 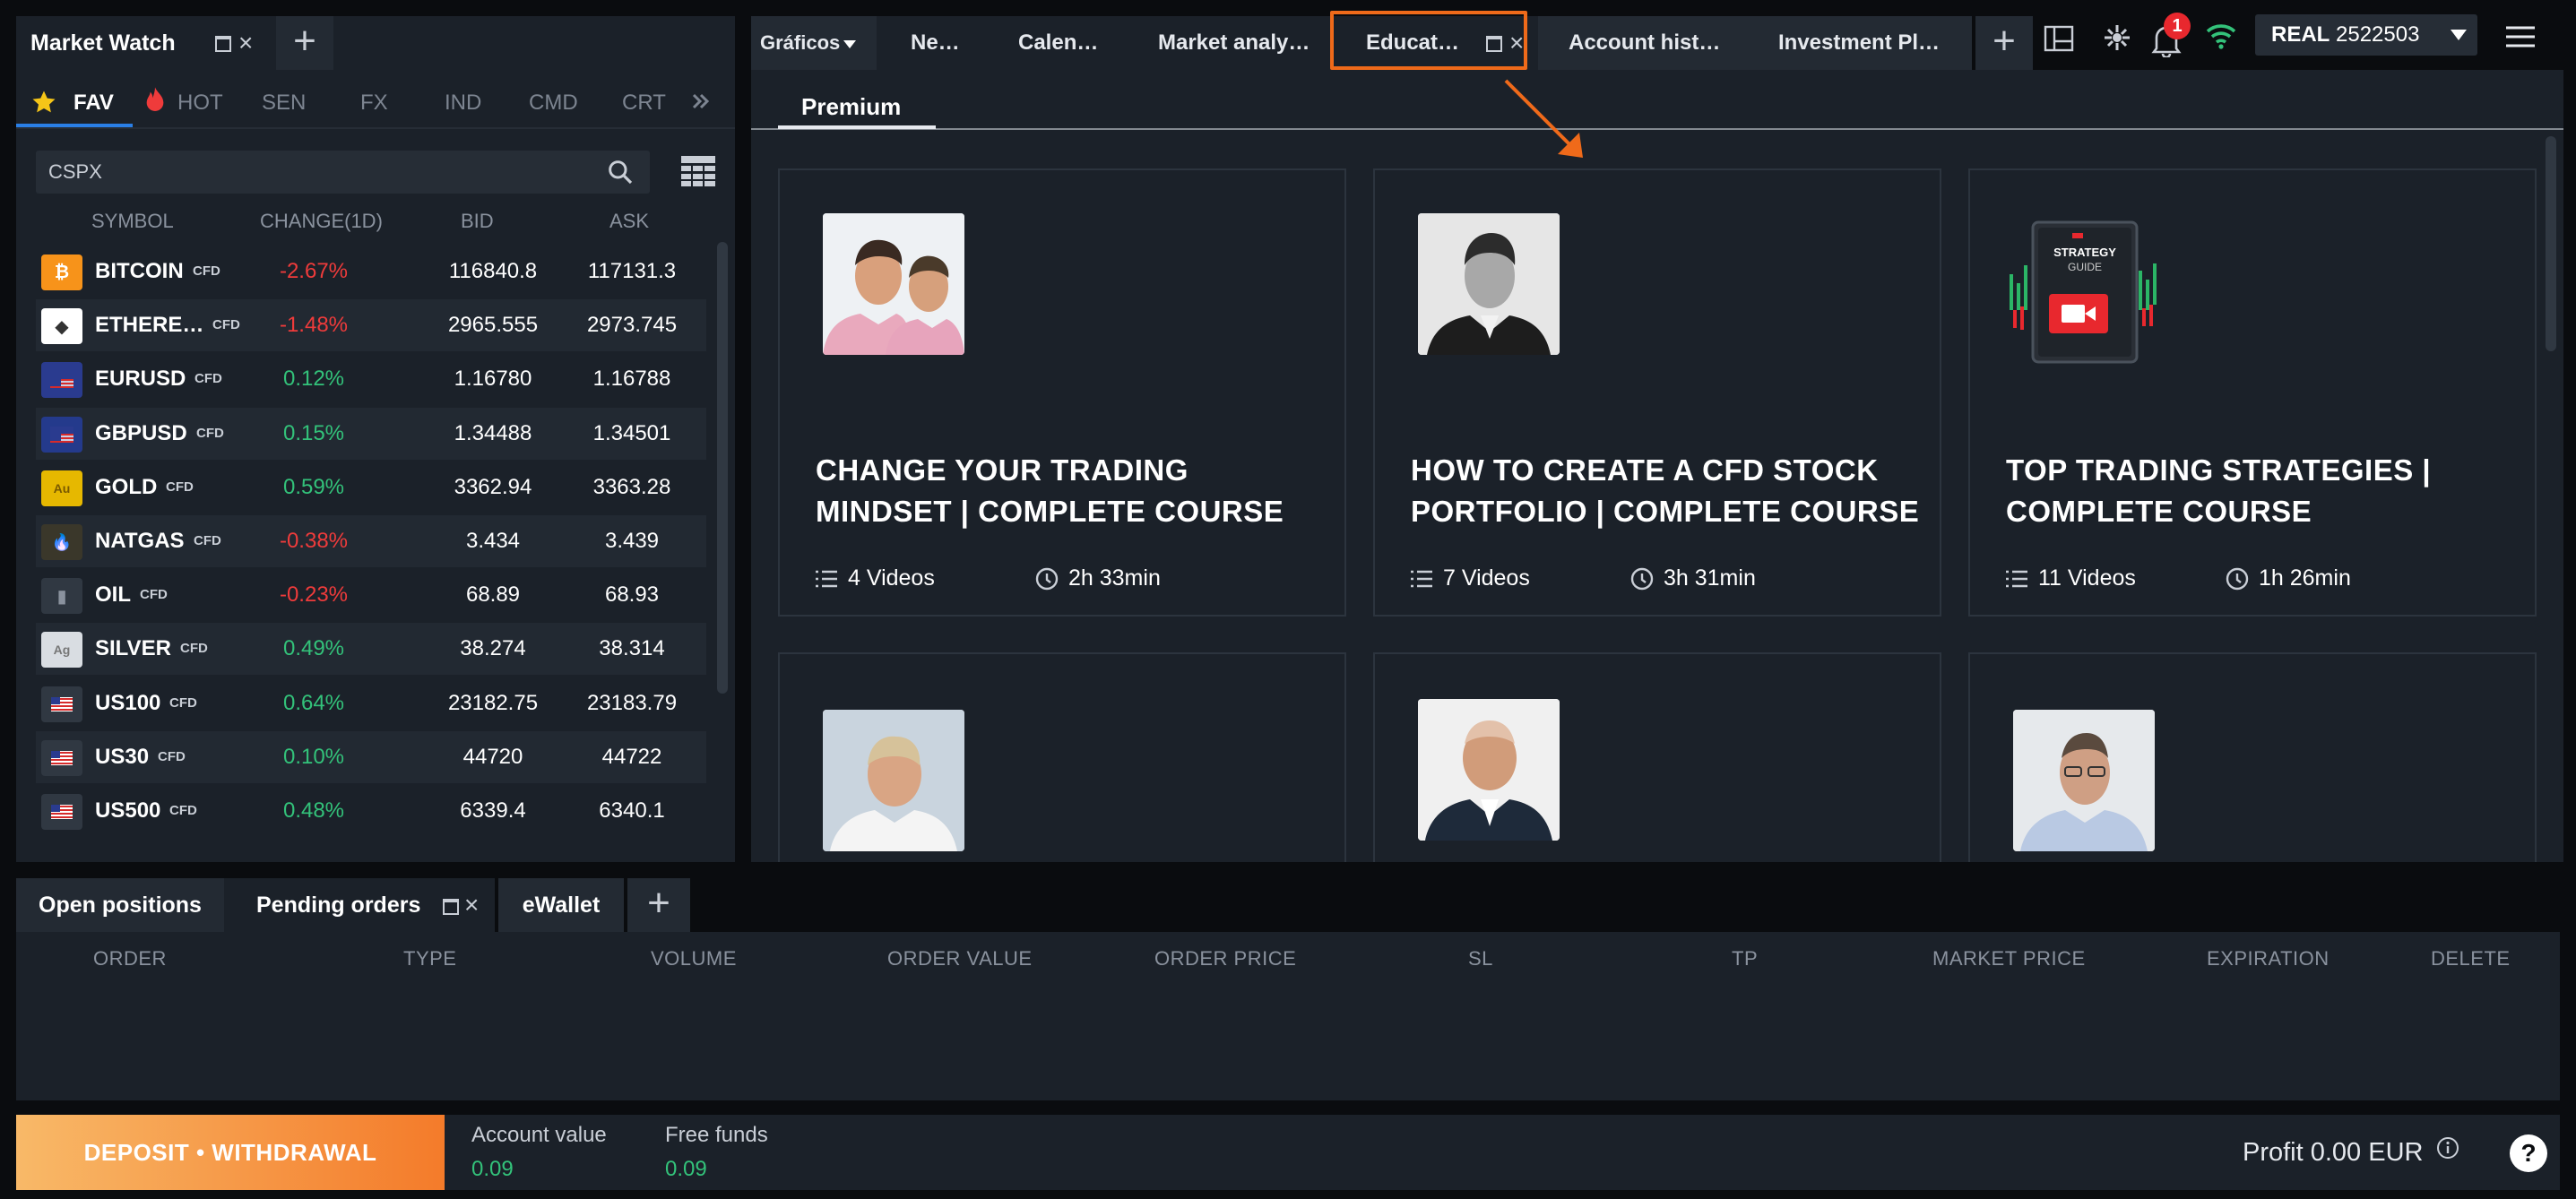 I want to click on category-tab-fav: FAV, so click(x=93, y=103).